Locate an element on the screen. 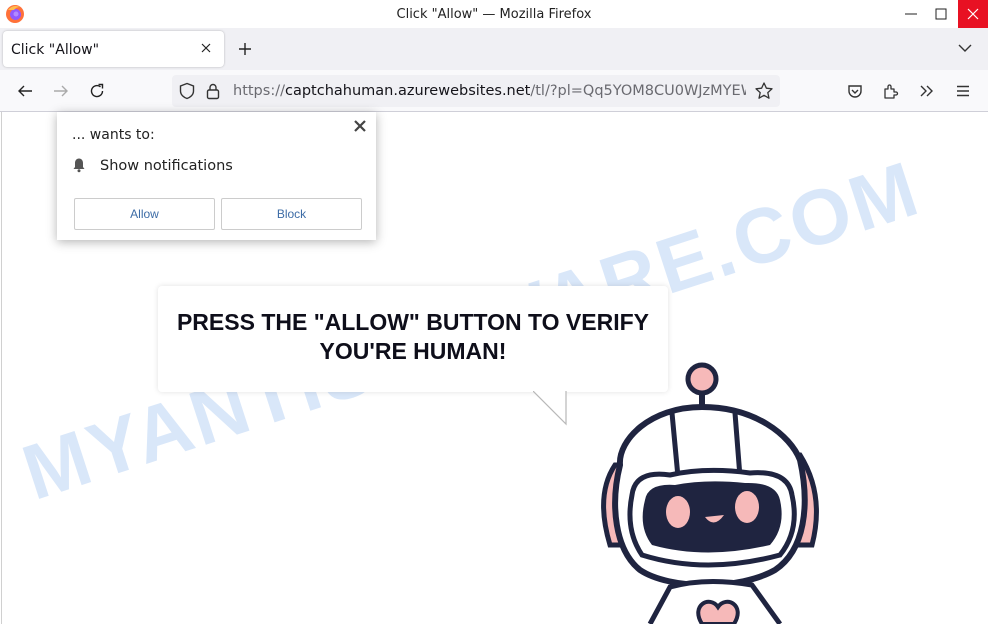 Image resolution: width=988 pixels, height=624 pixels. window-titlebar: Click "Allow" — Mozilla Firefox is located at coordinates (494, 14).